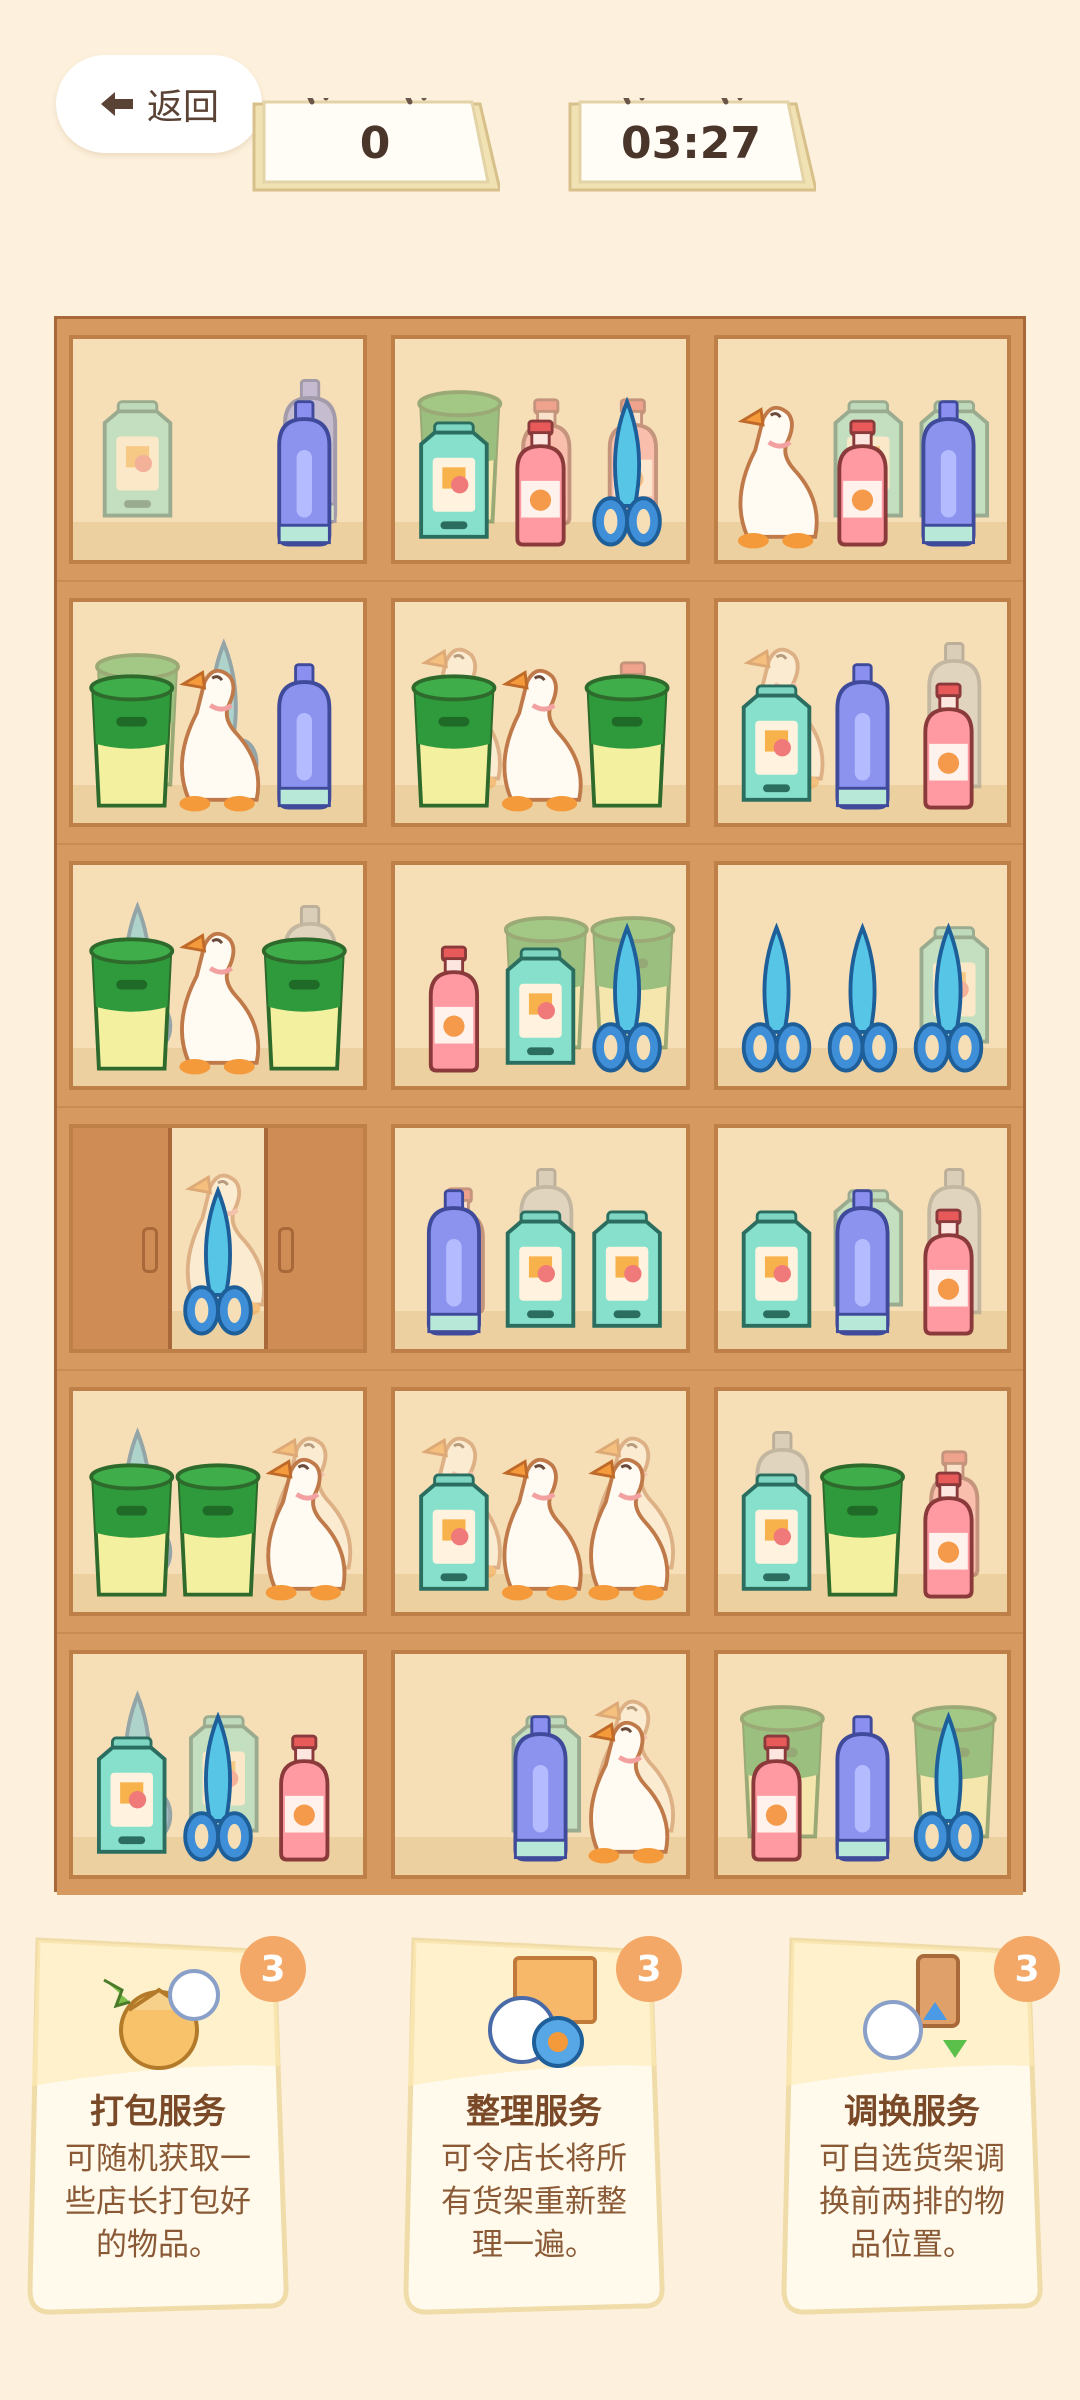  Describe the element at coordinates (122, 1238) in the screenshot. I see `cabinet-door-left` at that location.